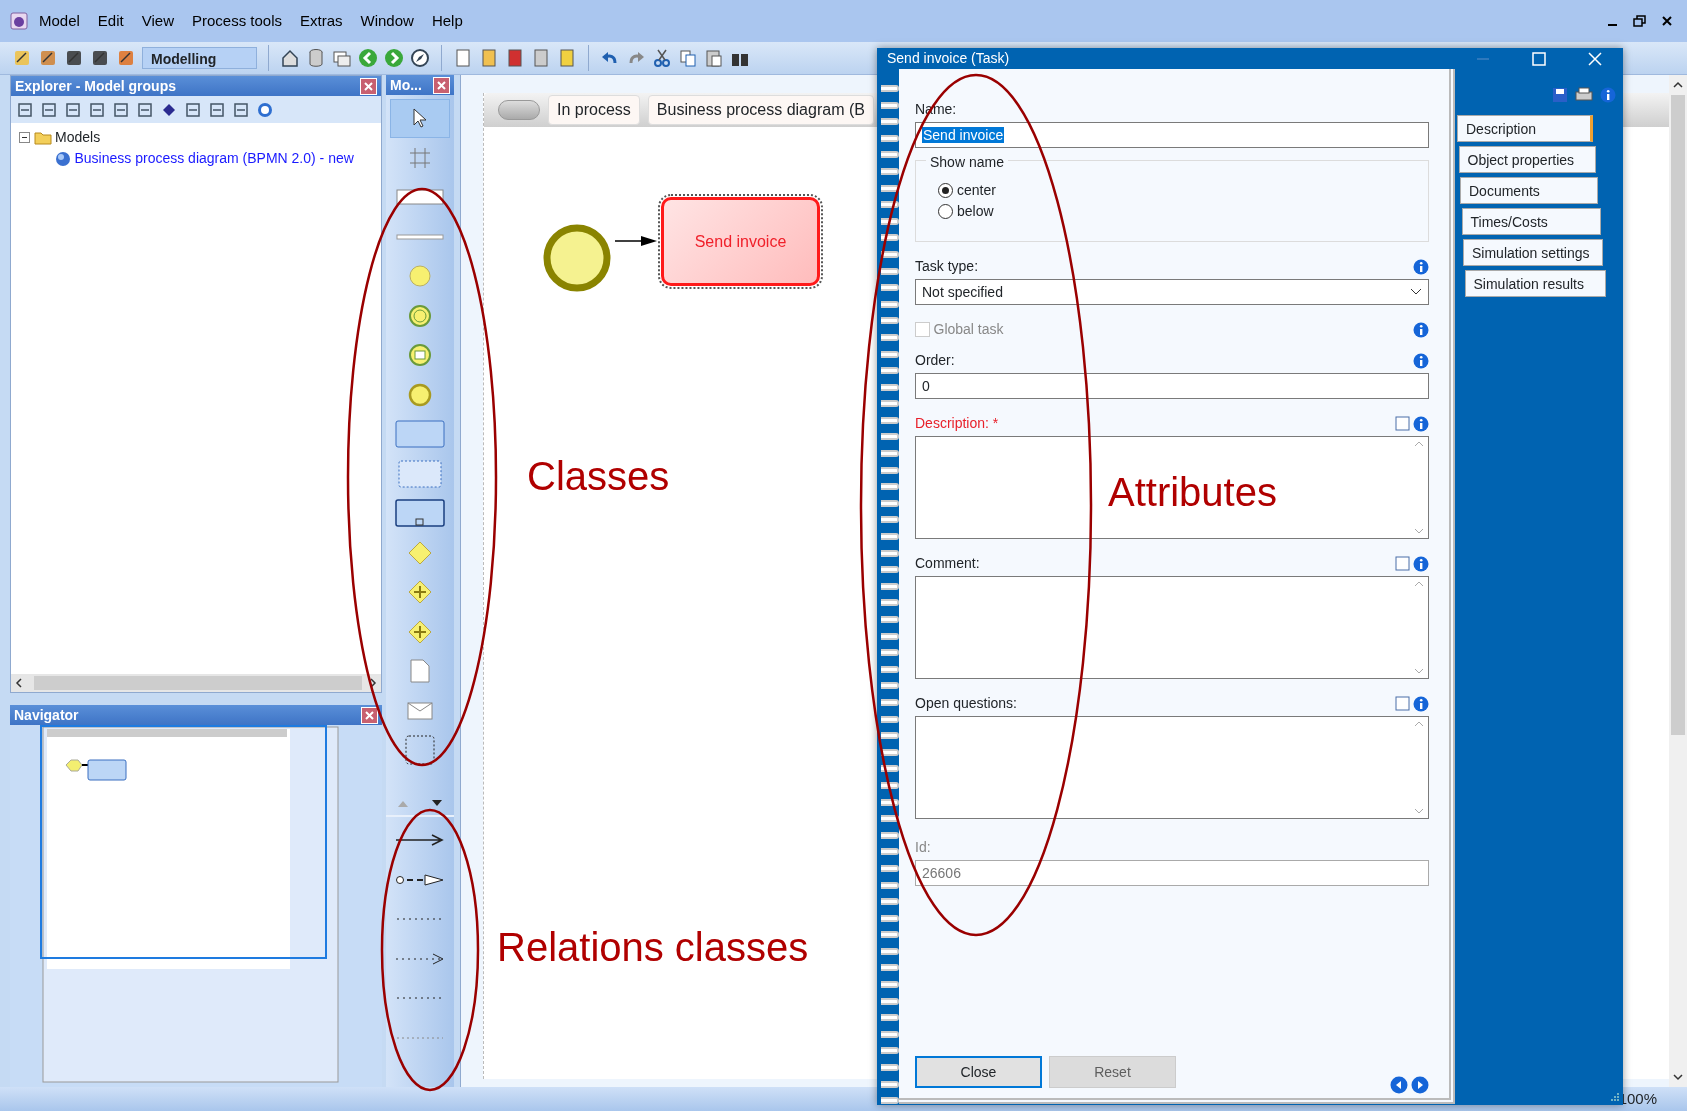 The width and height of the screenshot is (1687, 1111). Describe the element at coordinates (157, 21) in the screenshot. I see `menu-item: View` at that location.